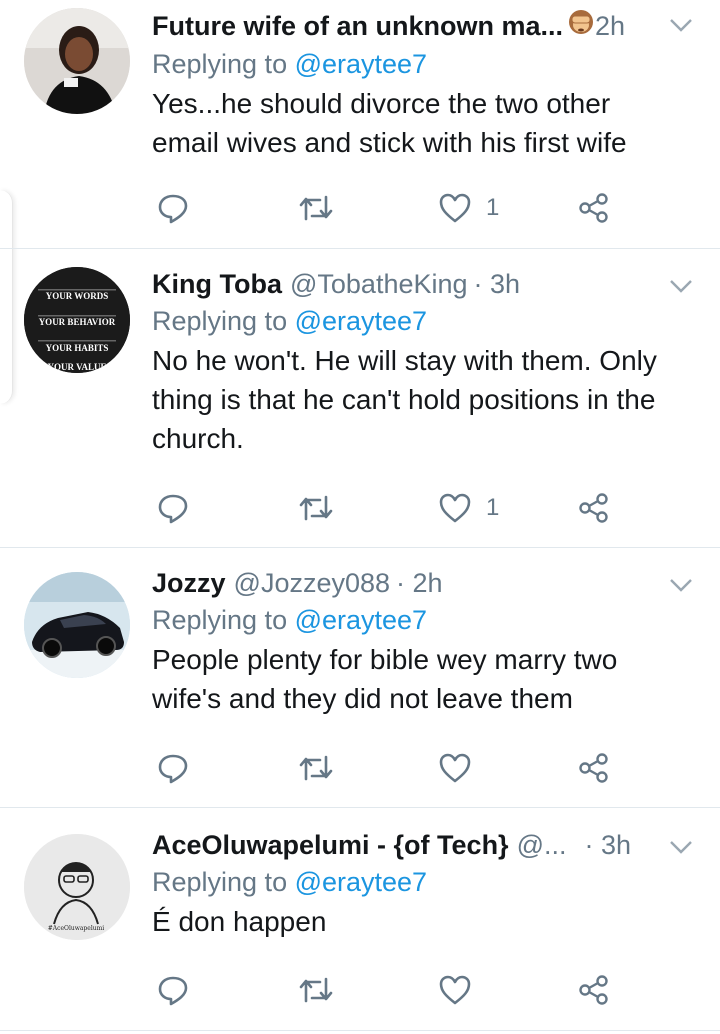  I want to click on divider, so click(360, 1030).